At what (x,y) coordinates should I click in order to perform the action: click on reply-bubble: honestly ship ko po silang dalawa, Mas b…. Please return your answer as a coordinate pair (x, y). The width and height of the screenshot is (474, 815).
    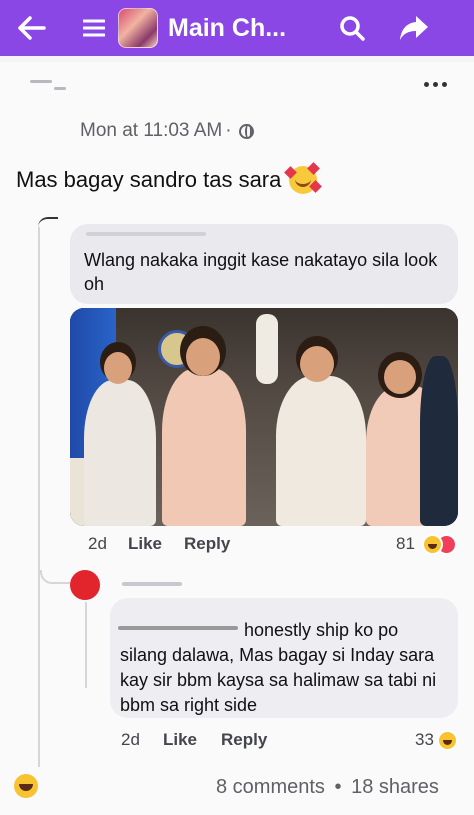
    Looking at the image, I should click on (284, 658).